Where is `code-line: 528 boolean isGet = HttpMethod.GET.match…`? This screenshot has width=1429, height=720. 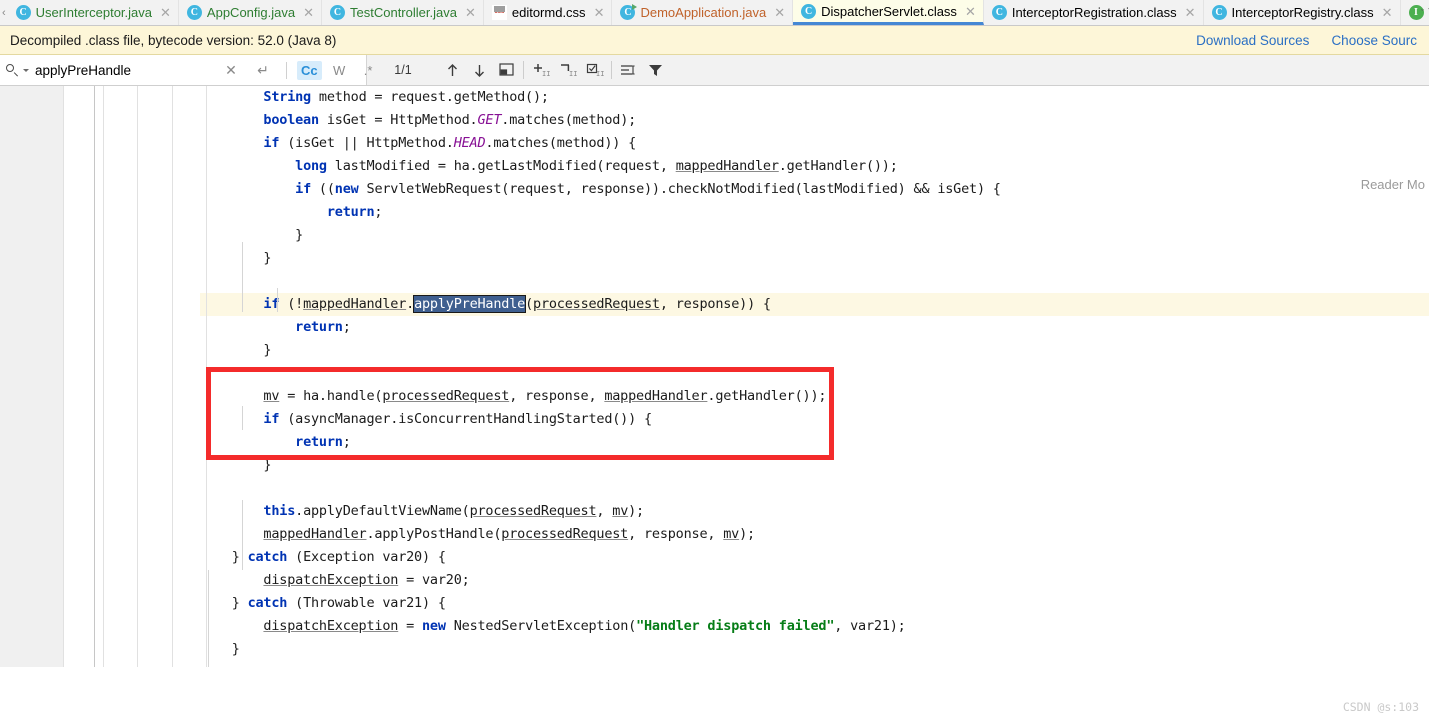
code-line: 528 boolean isGet = HttpMethod.GET.match… is located at coordinates (714, 120).